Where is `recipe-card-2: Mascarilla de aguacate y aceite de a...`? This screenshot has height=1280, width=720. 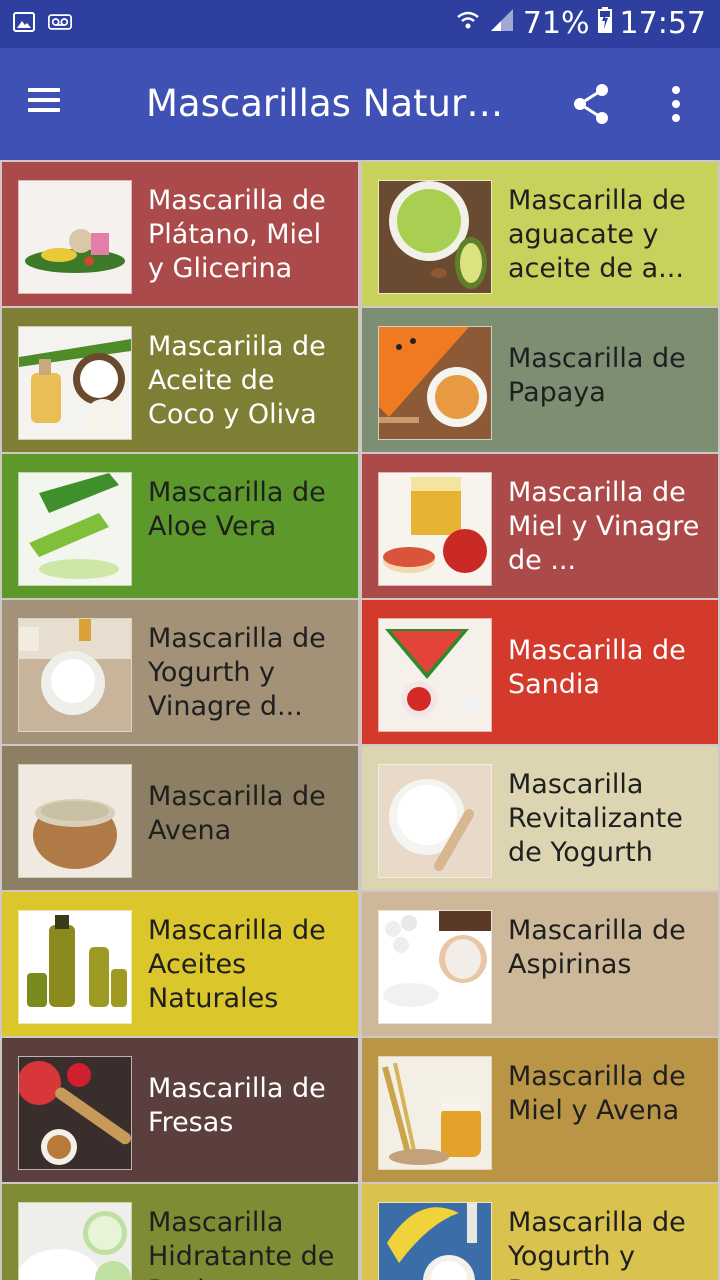 recipe-card-2: Mascarilla de aguacate y aceite de a... is located at coordinates (540, 234).